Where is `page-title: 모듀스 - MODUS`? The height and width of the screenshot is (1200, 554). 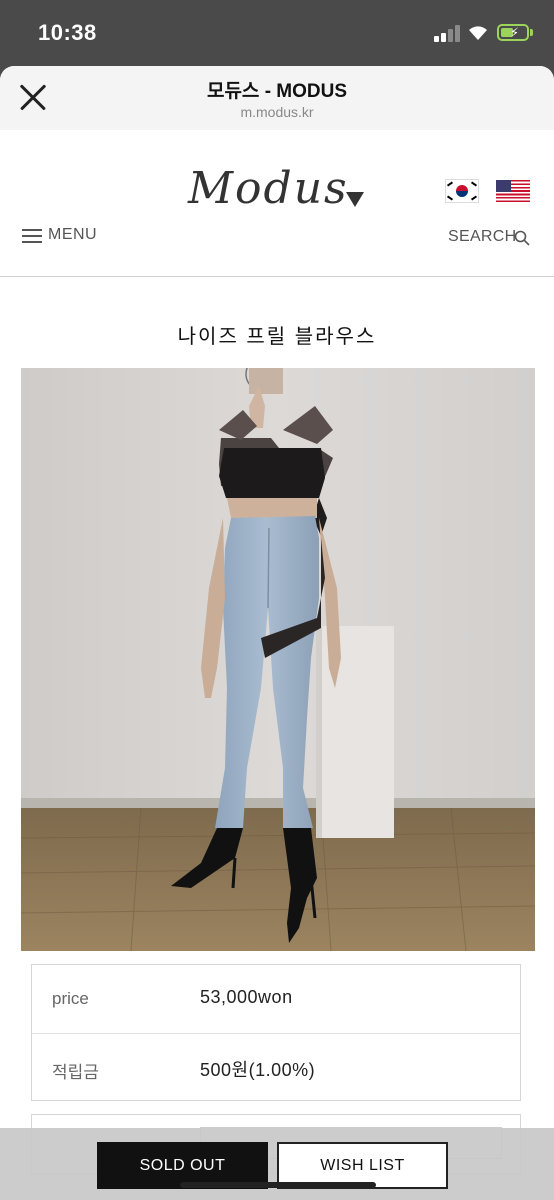 page-title: 모듀스 - MODUS is located at coordinates (277, 91).